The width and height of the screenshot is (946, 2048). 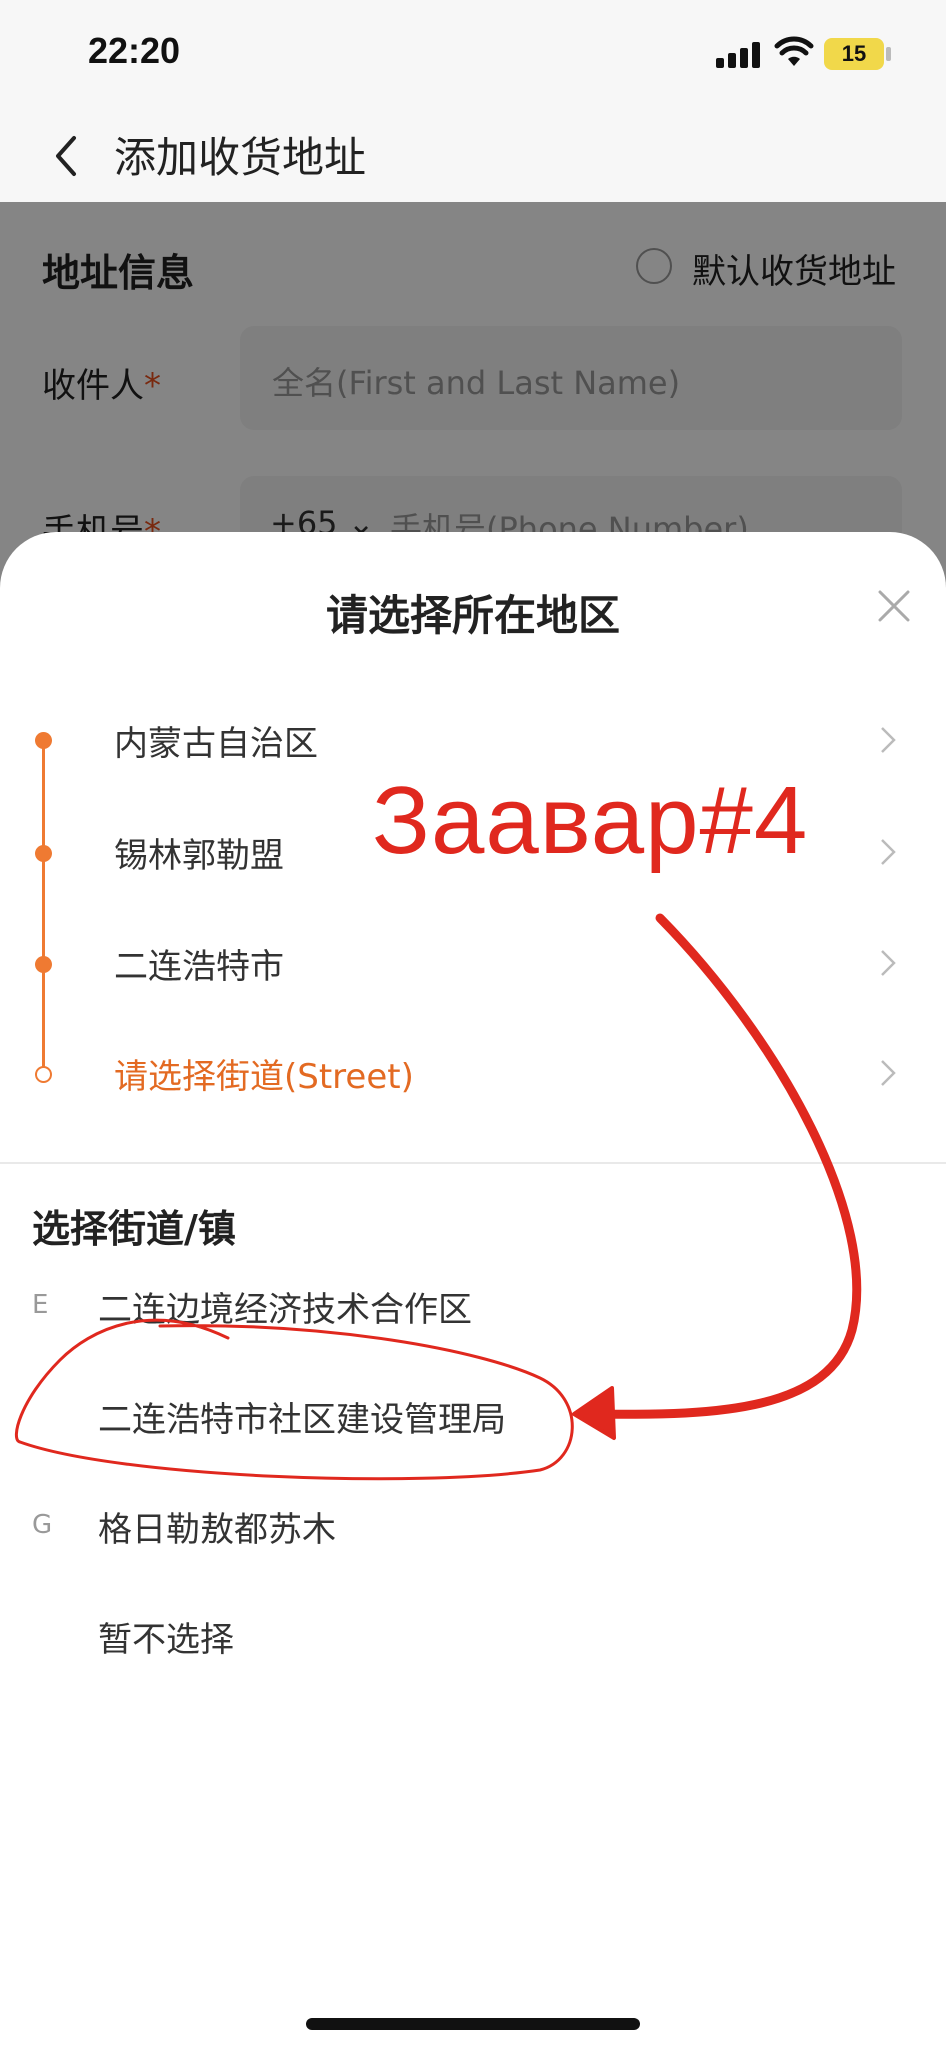 What do you see at coordinates (199, 967) in the screenshot?
I see `step-label: 二连浩特市` at bounding box center [199, 967].